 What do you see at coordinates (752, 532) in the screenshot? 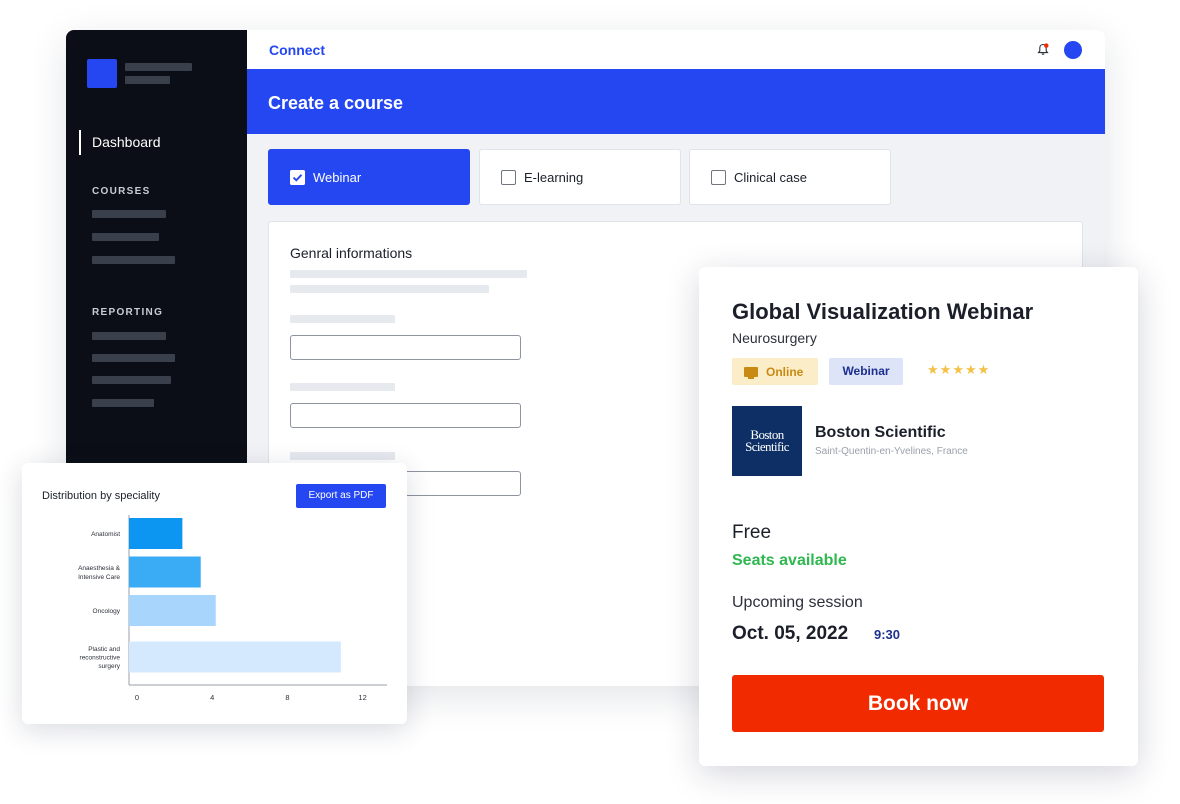
I see `event-price: Free` at bounding box center [752, 532].